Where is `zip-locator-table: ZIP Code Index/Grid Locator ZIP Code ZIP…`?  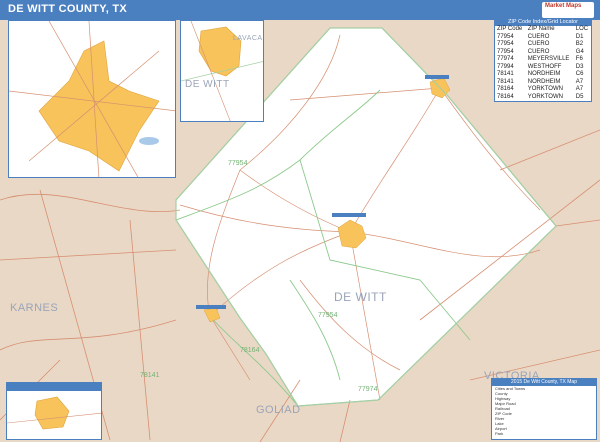
zip-locator-table: ZIP Code Index/Grid Locator ZIP Code ZIP… is located at coordinates (543, 60).